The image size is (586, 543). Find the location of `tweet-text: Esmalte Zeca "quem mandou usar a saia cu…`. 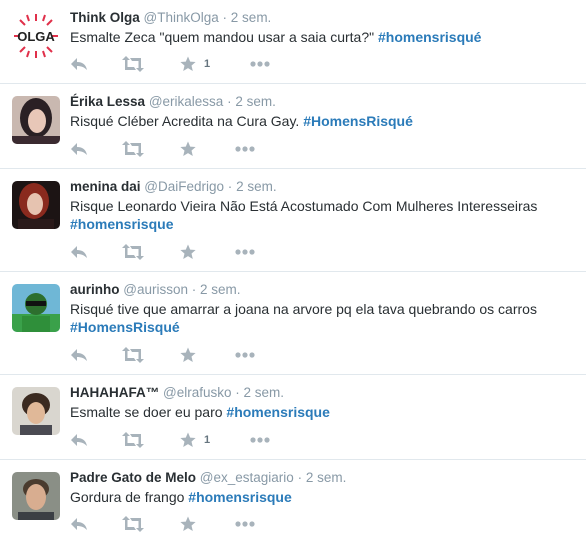

tweet-text: Esmalte Zeca "quem mandou usar a saia cu… is located at coordinates (322, 37).